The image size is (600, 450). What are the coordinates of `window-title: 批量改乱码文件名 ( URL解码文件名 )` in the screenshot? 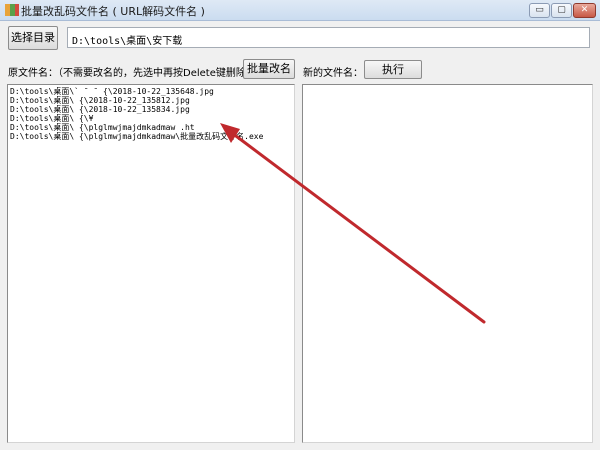 It's located at (113, 11).